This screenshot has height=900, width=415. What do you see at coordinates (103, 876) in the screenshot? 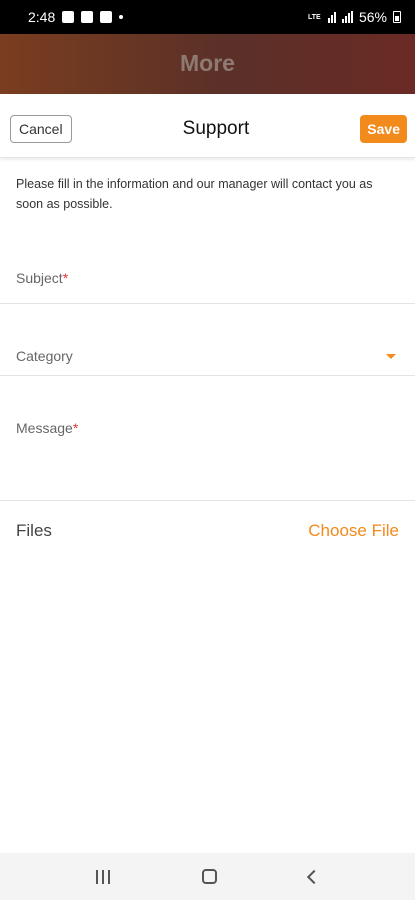
I see `recents-icon` at bounding box center [103, 876].